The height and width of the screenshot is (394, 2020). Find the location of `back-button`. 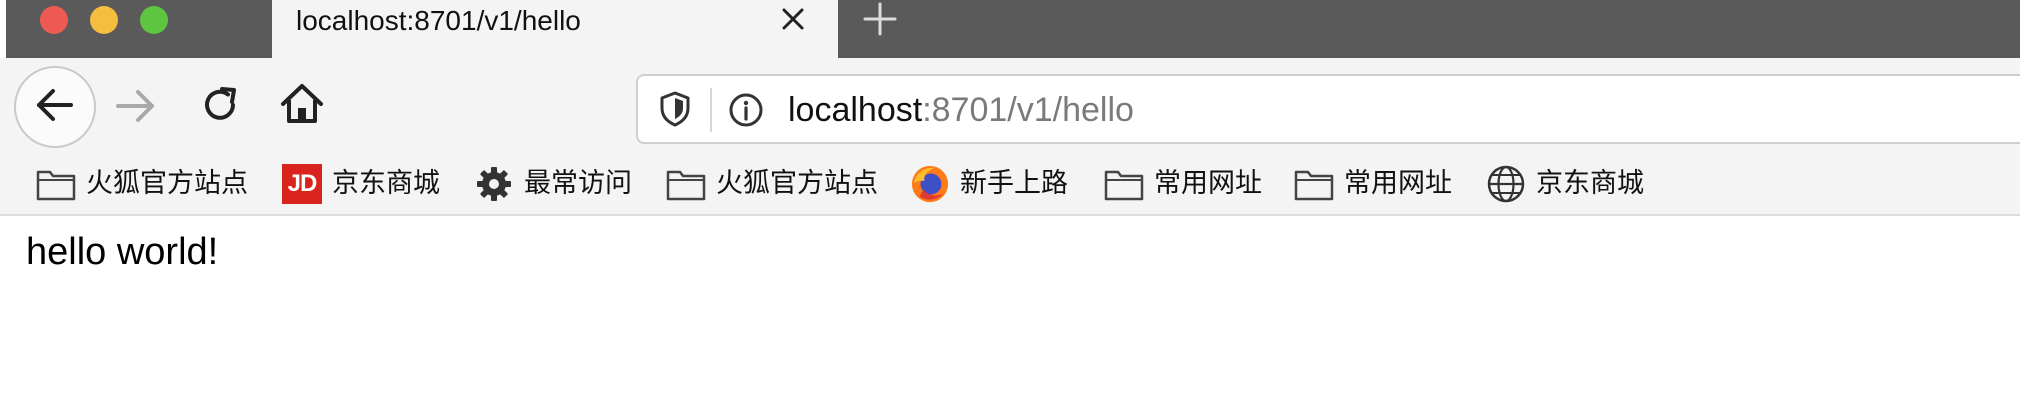

back-button is located at coordinates (55, 107).